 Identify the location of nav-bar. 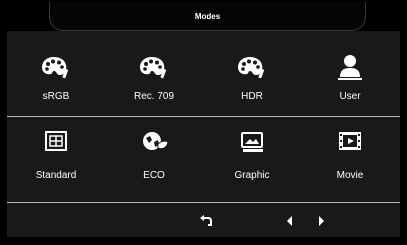
(203, 220).